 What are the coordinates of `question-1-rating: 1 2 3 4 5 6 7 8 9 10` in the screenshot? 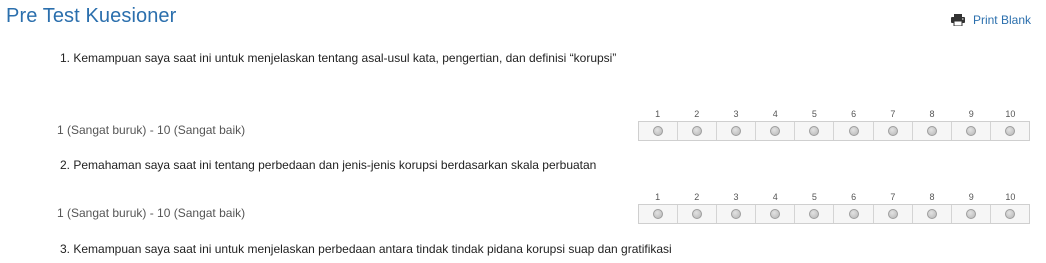 It's located at (834, 124).